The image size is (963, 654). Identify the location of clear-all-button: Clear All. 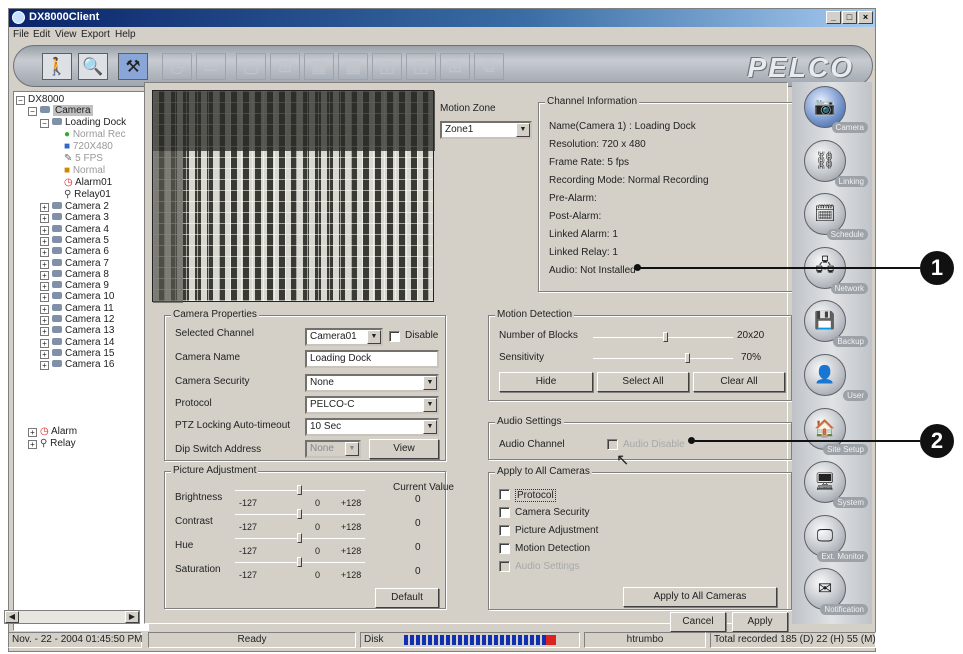
(739, 382).